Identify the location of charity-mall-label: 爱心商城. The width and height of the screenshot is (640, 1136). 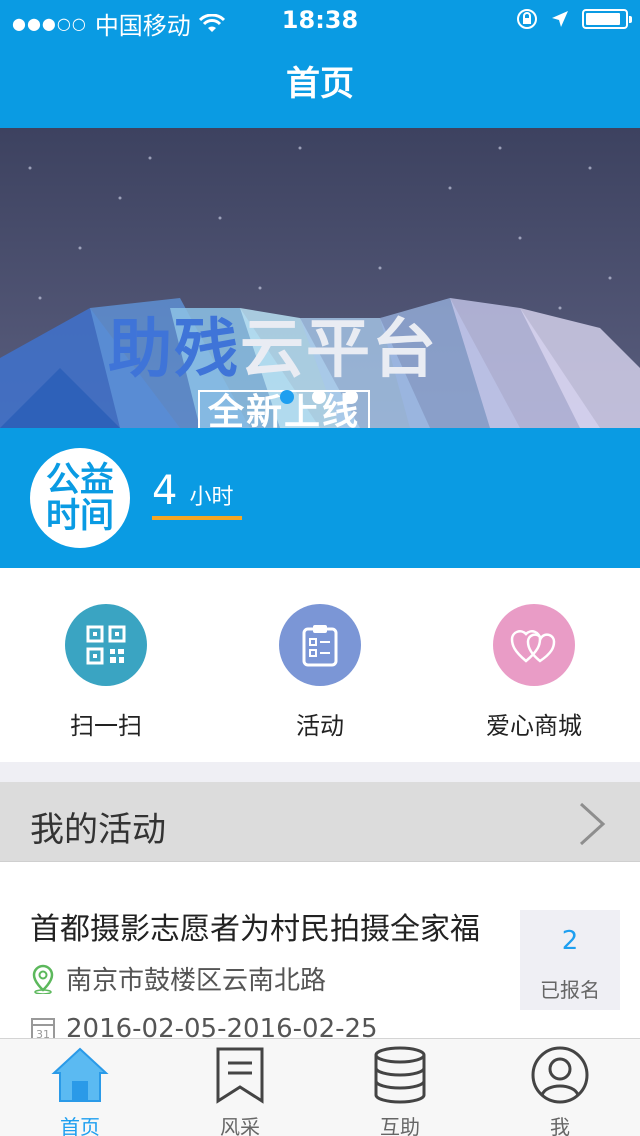
(534, 726).